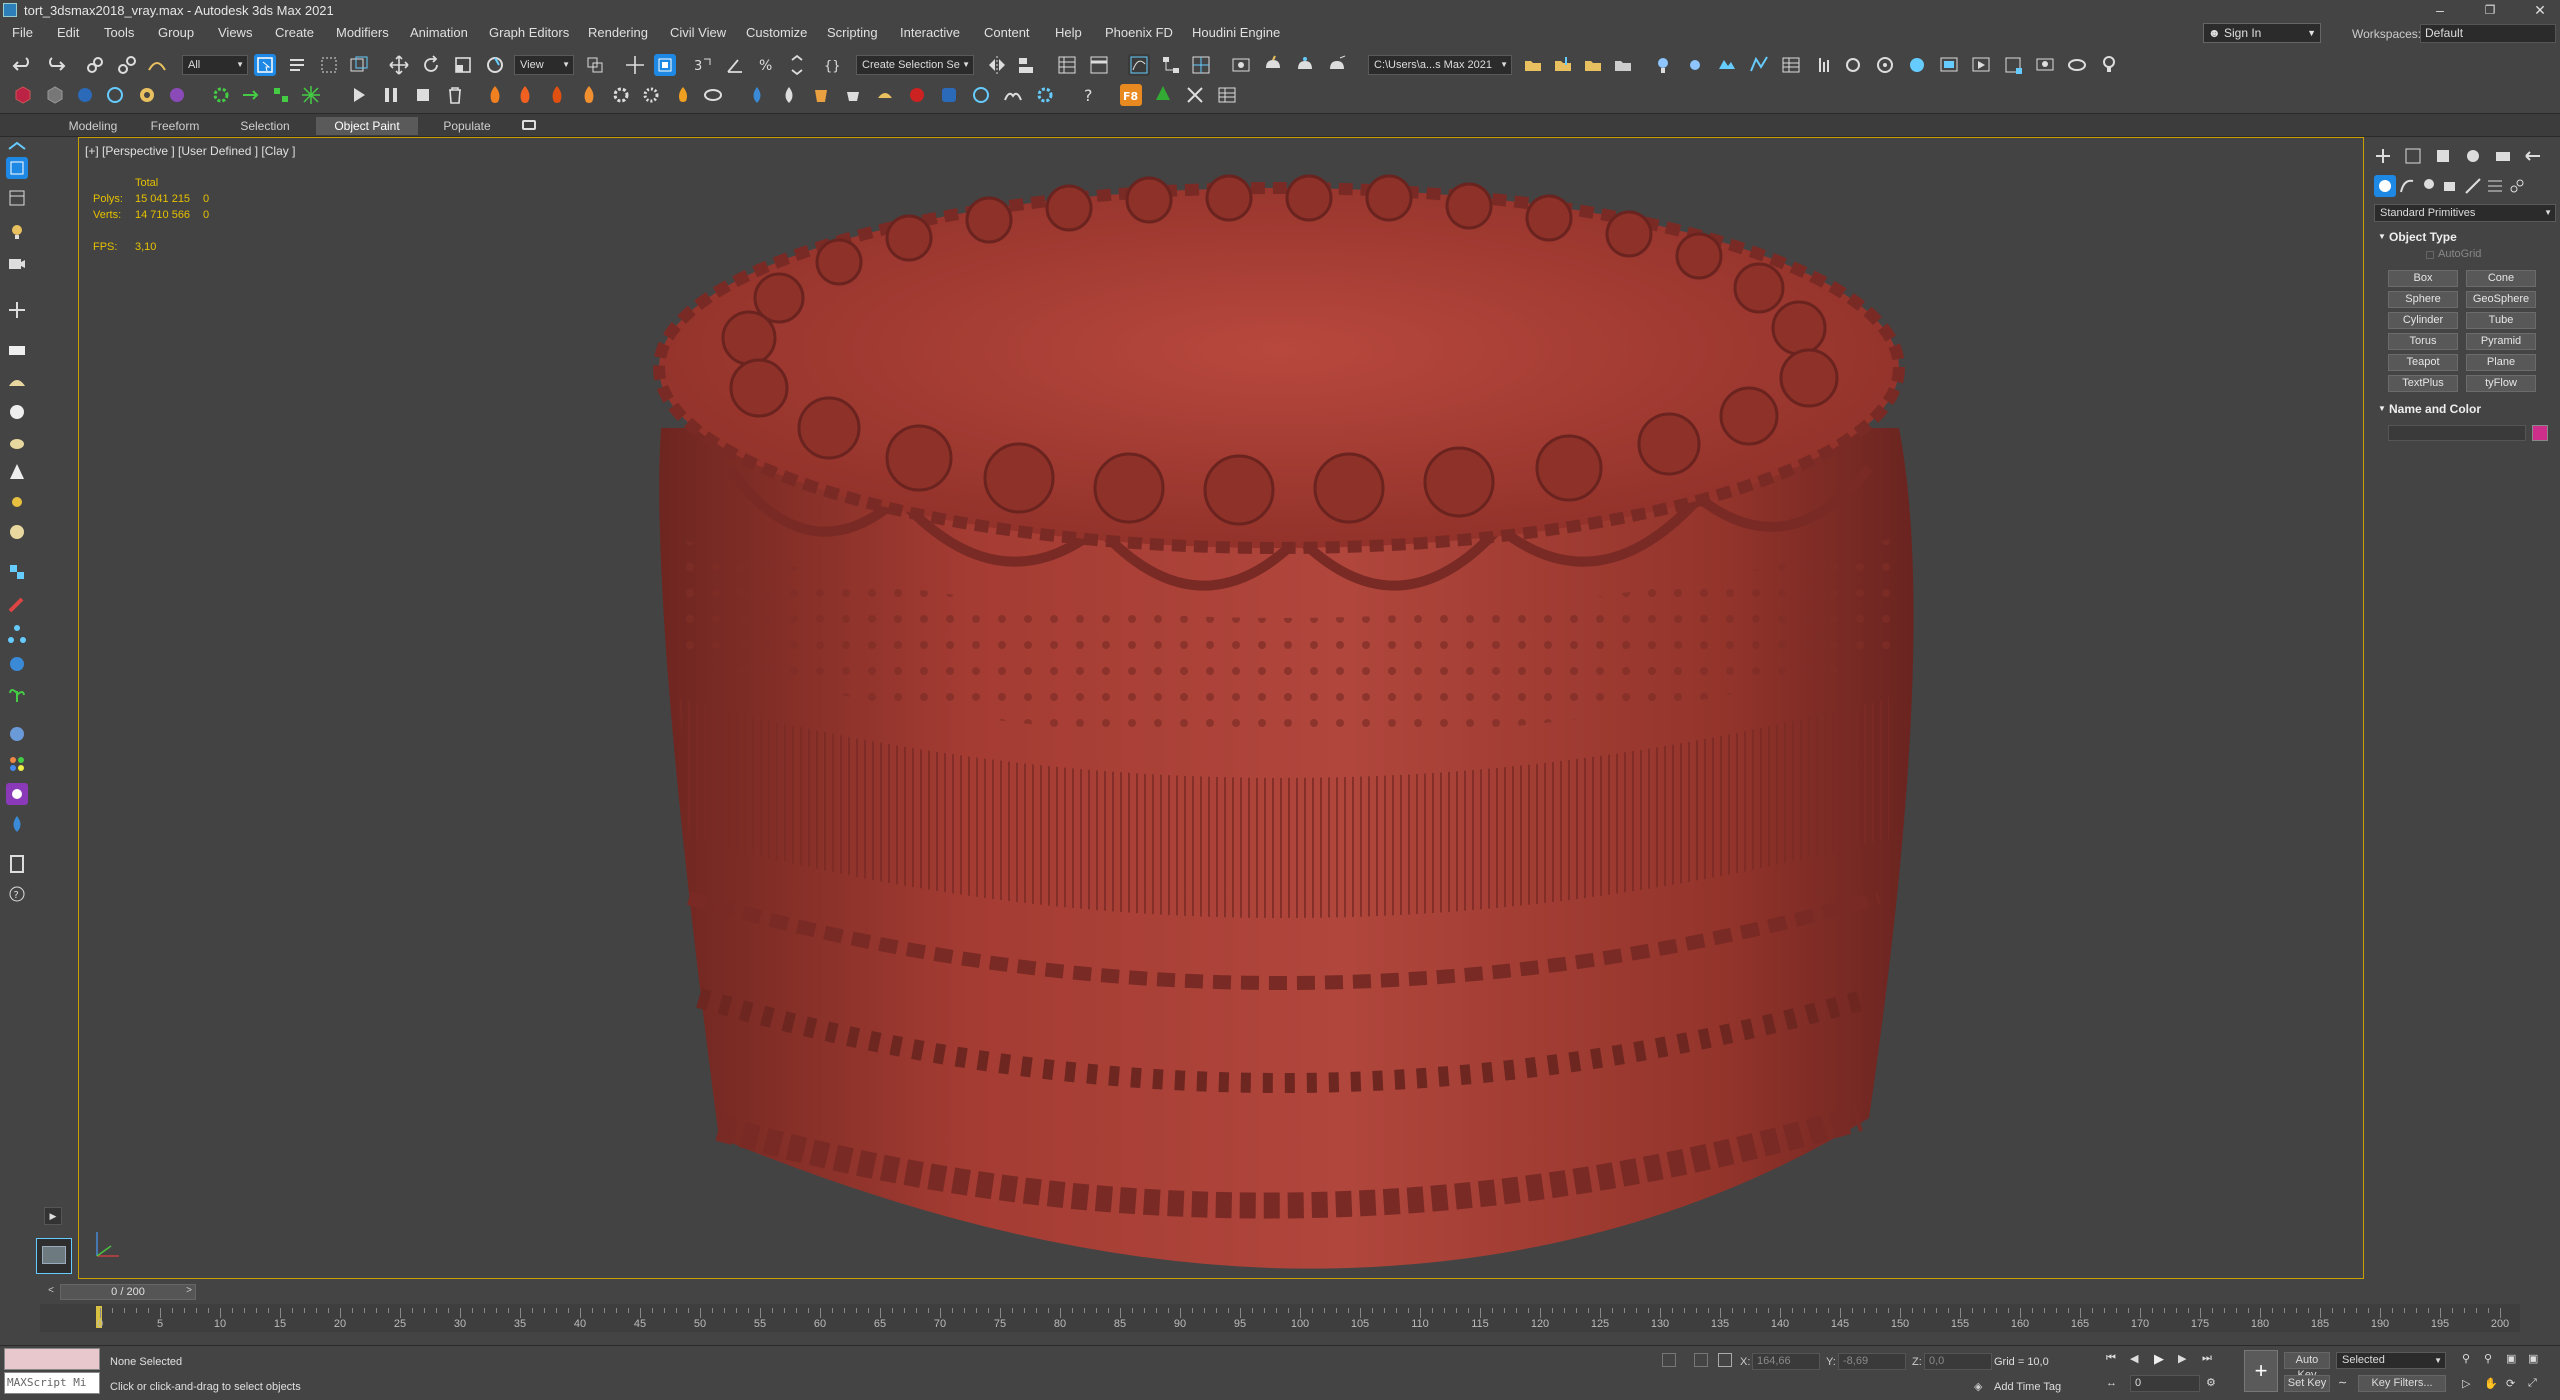  I want to click on ribbon-options-icon, so click(529, 125).